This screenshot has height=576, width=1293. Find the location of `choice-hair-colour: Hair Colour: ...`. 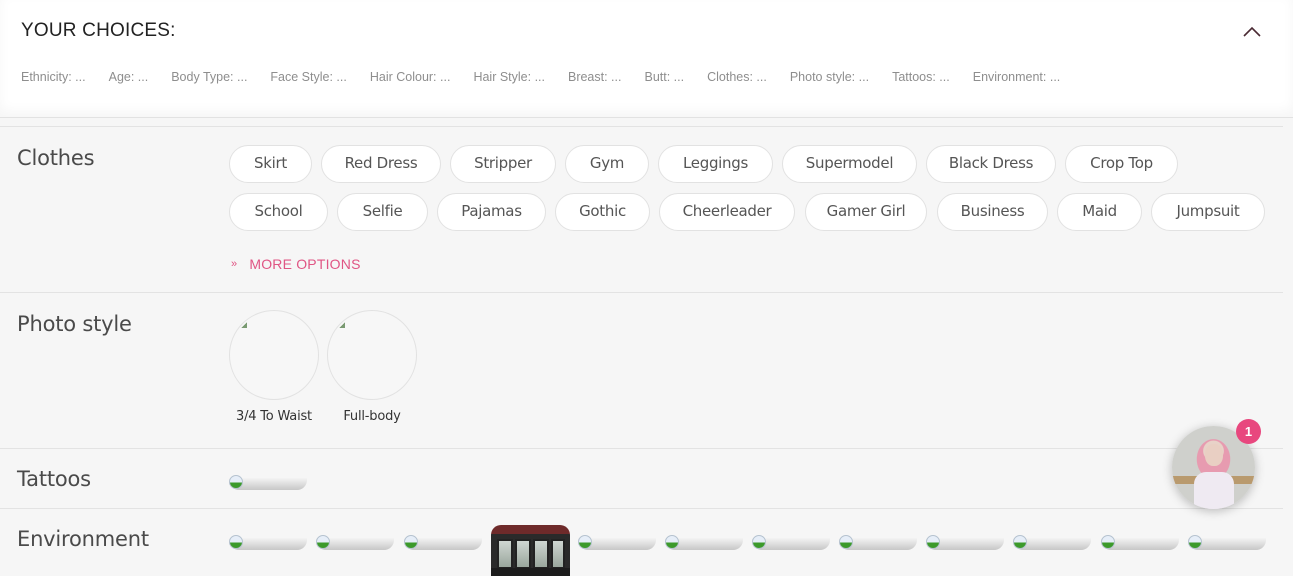

choice-hair-colour: Hair Colour: ... is located at coordinates (410, 77).